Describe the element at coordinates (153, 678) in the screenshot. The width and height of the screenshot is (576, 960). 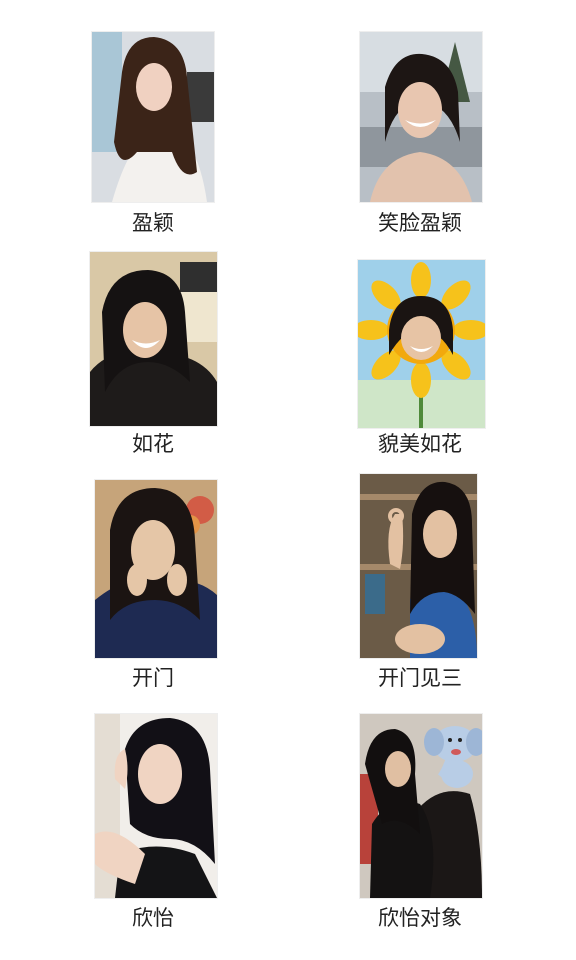
I see `caption-kaimen: 开门` at that location.